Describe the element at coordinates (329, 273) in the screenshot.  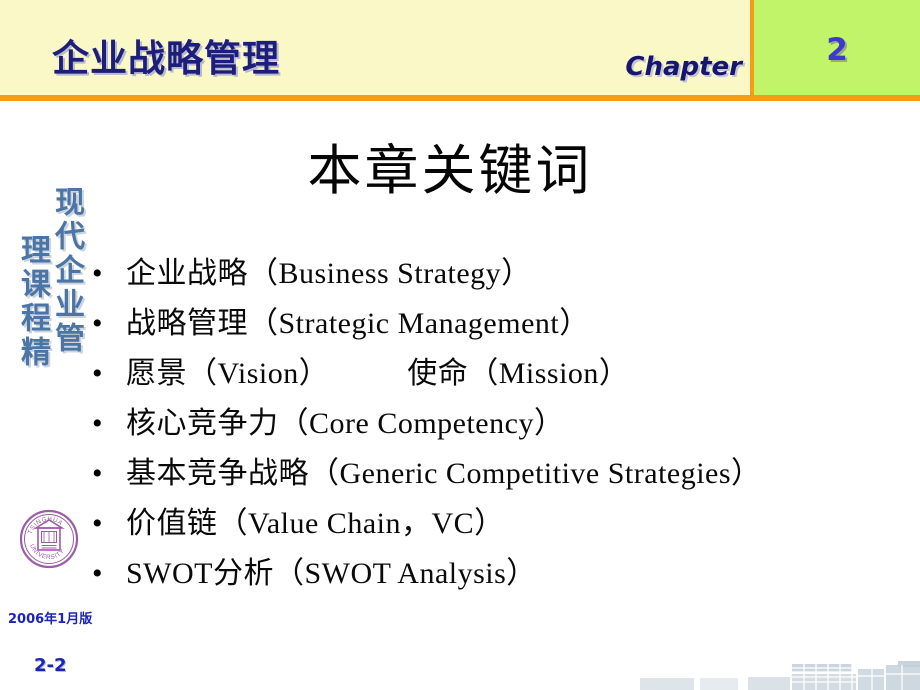
I see `list-item-label: 企业战略（Business Strategy）` at that location.